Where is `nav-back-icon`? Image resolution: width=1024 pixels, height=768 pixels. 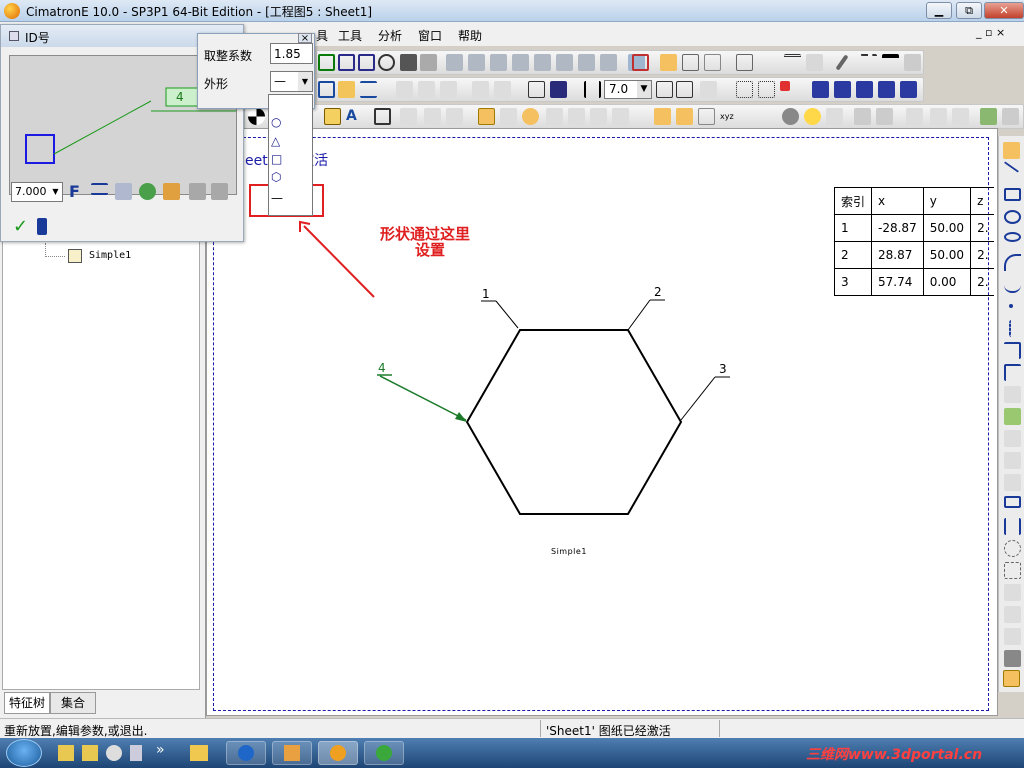 nav-back-icon is located at coordinates (862, 116).